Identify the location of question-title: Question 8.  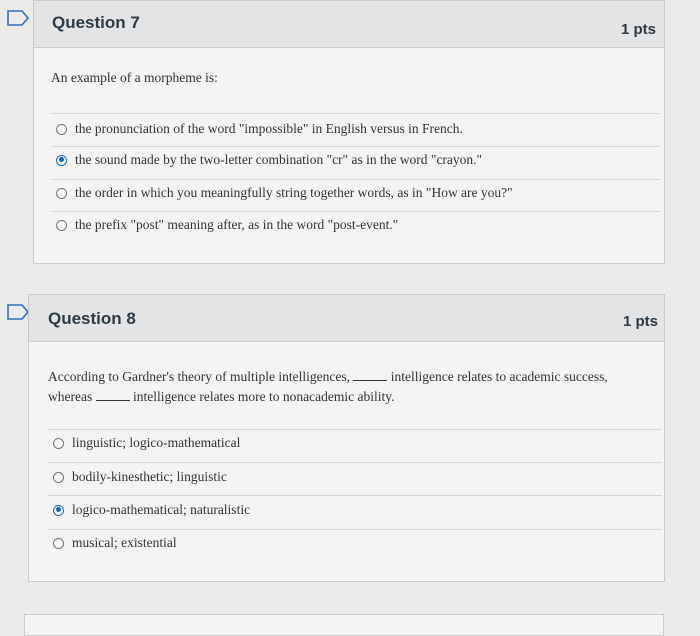
(92, 318).